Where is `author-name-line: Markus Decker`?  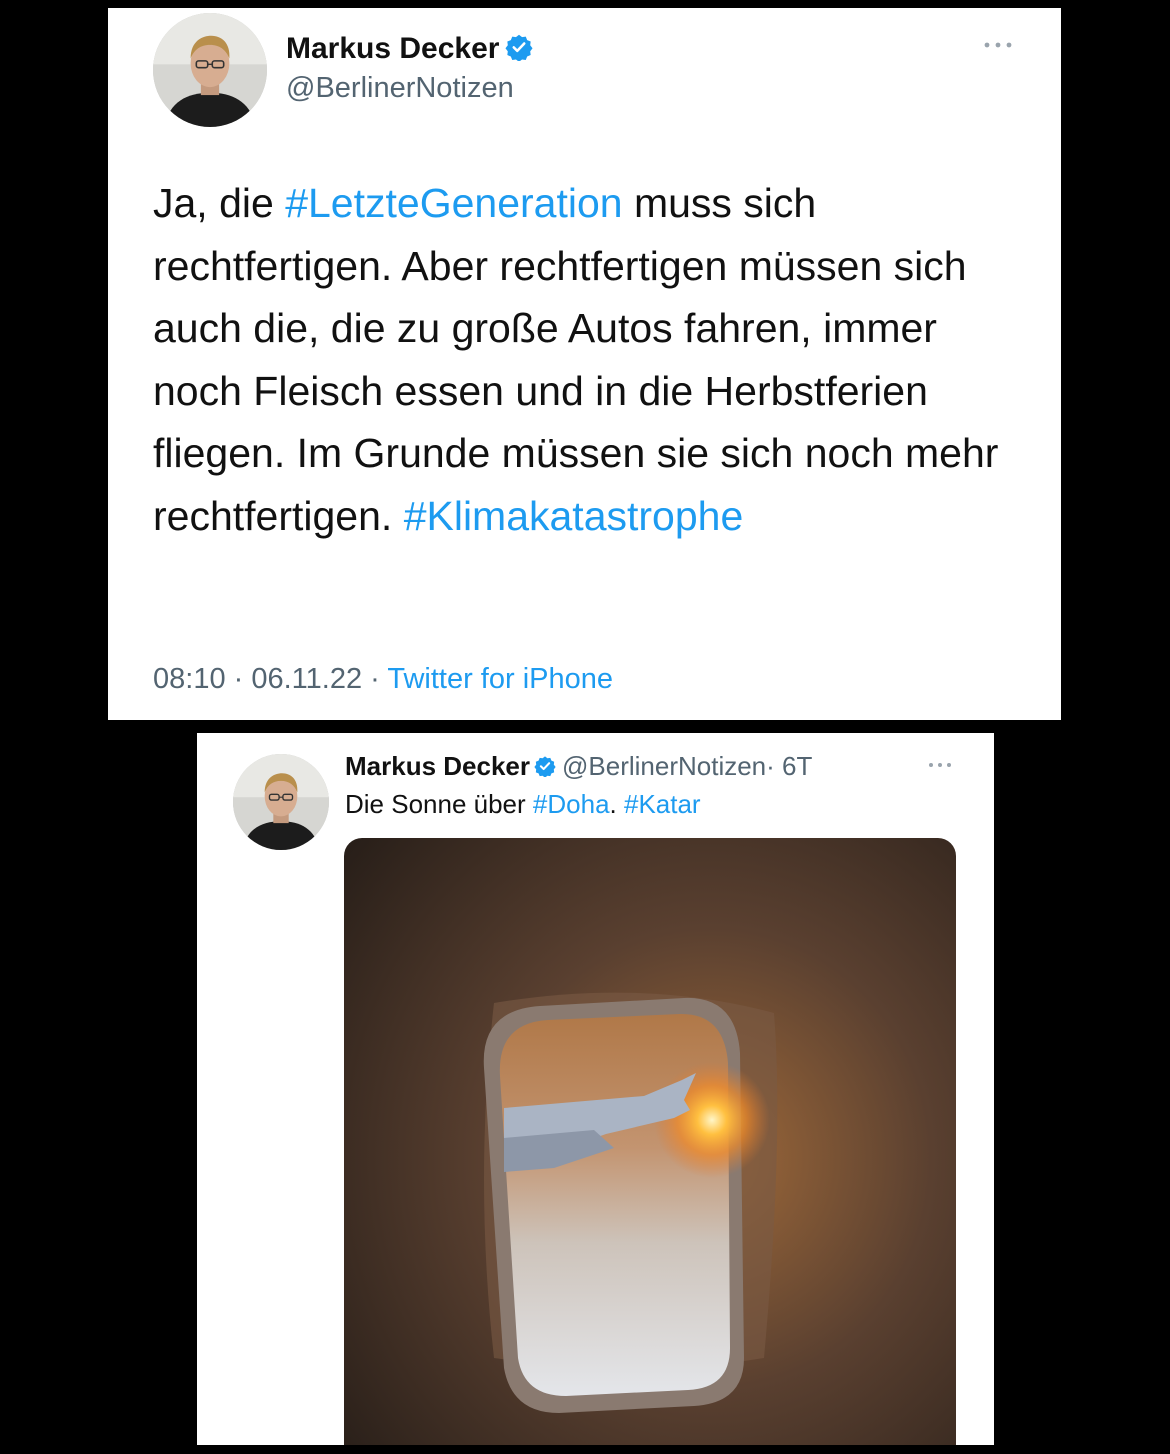 author-name-line: Markus Decker is located at coordinates (410, 49).